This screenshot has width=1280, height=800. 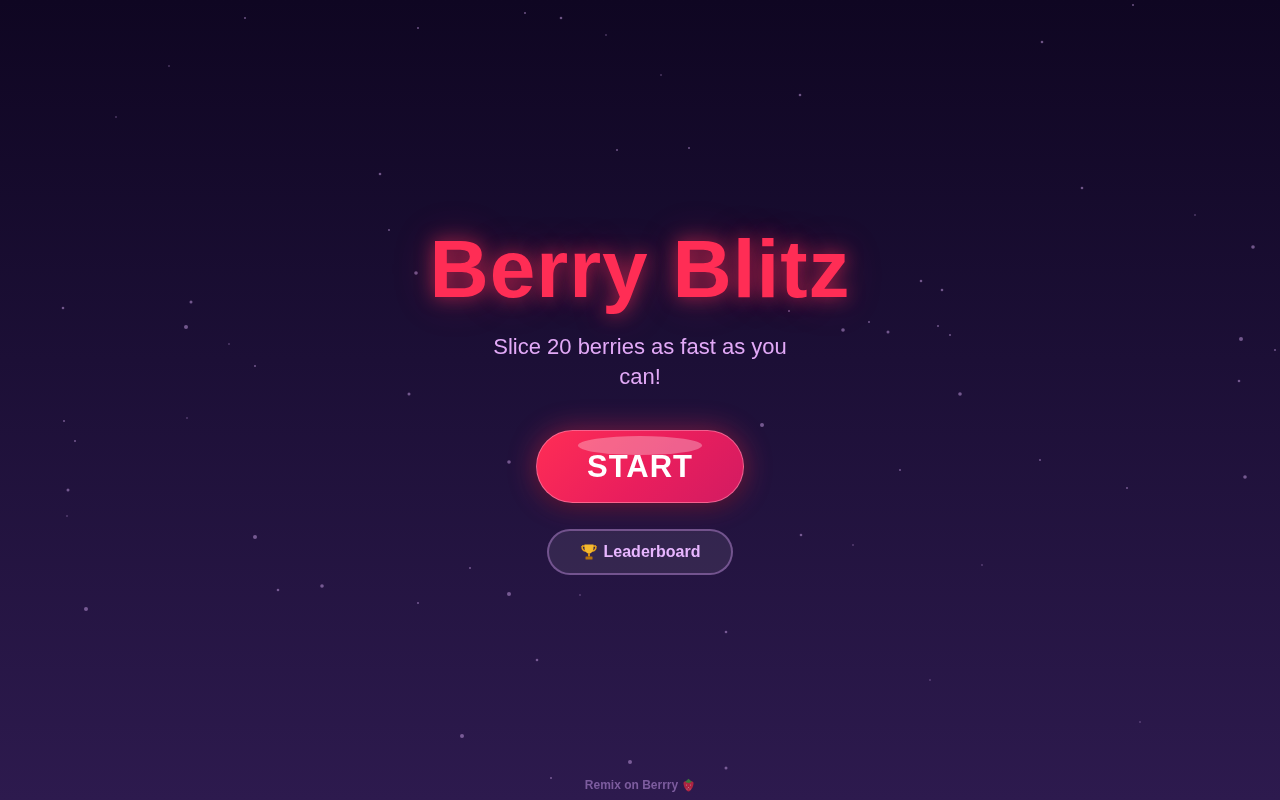 What do you see at coordinates (588, 552) in the screenshot?
I see `trophy-icon` at bounding box center [588, 552].